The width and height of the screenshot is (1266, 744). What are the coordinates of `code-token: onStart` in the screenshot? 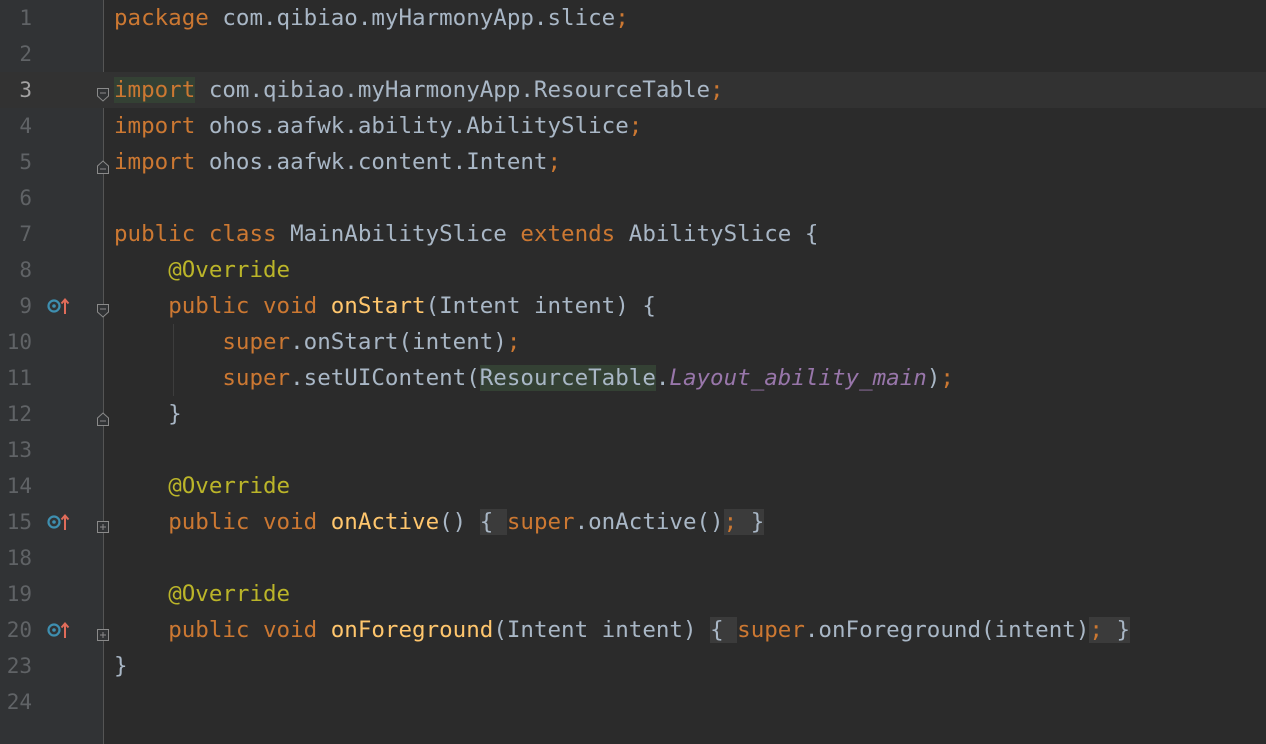 It's located at (378, 306).